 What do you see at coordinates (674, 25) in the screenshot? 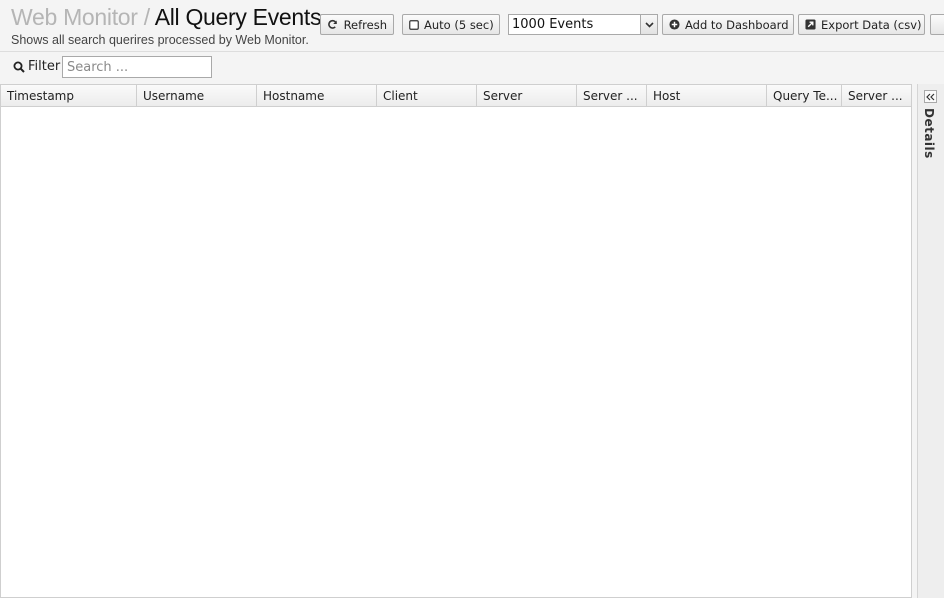
I see `plus-circle-icon` at bounding box center [674, 25].